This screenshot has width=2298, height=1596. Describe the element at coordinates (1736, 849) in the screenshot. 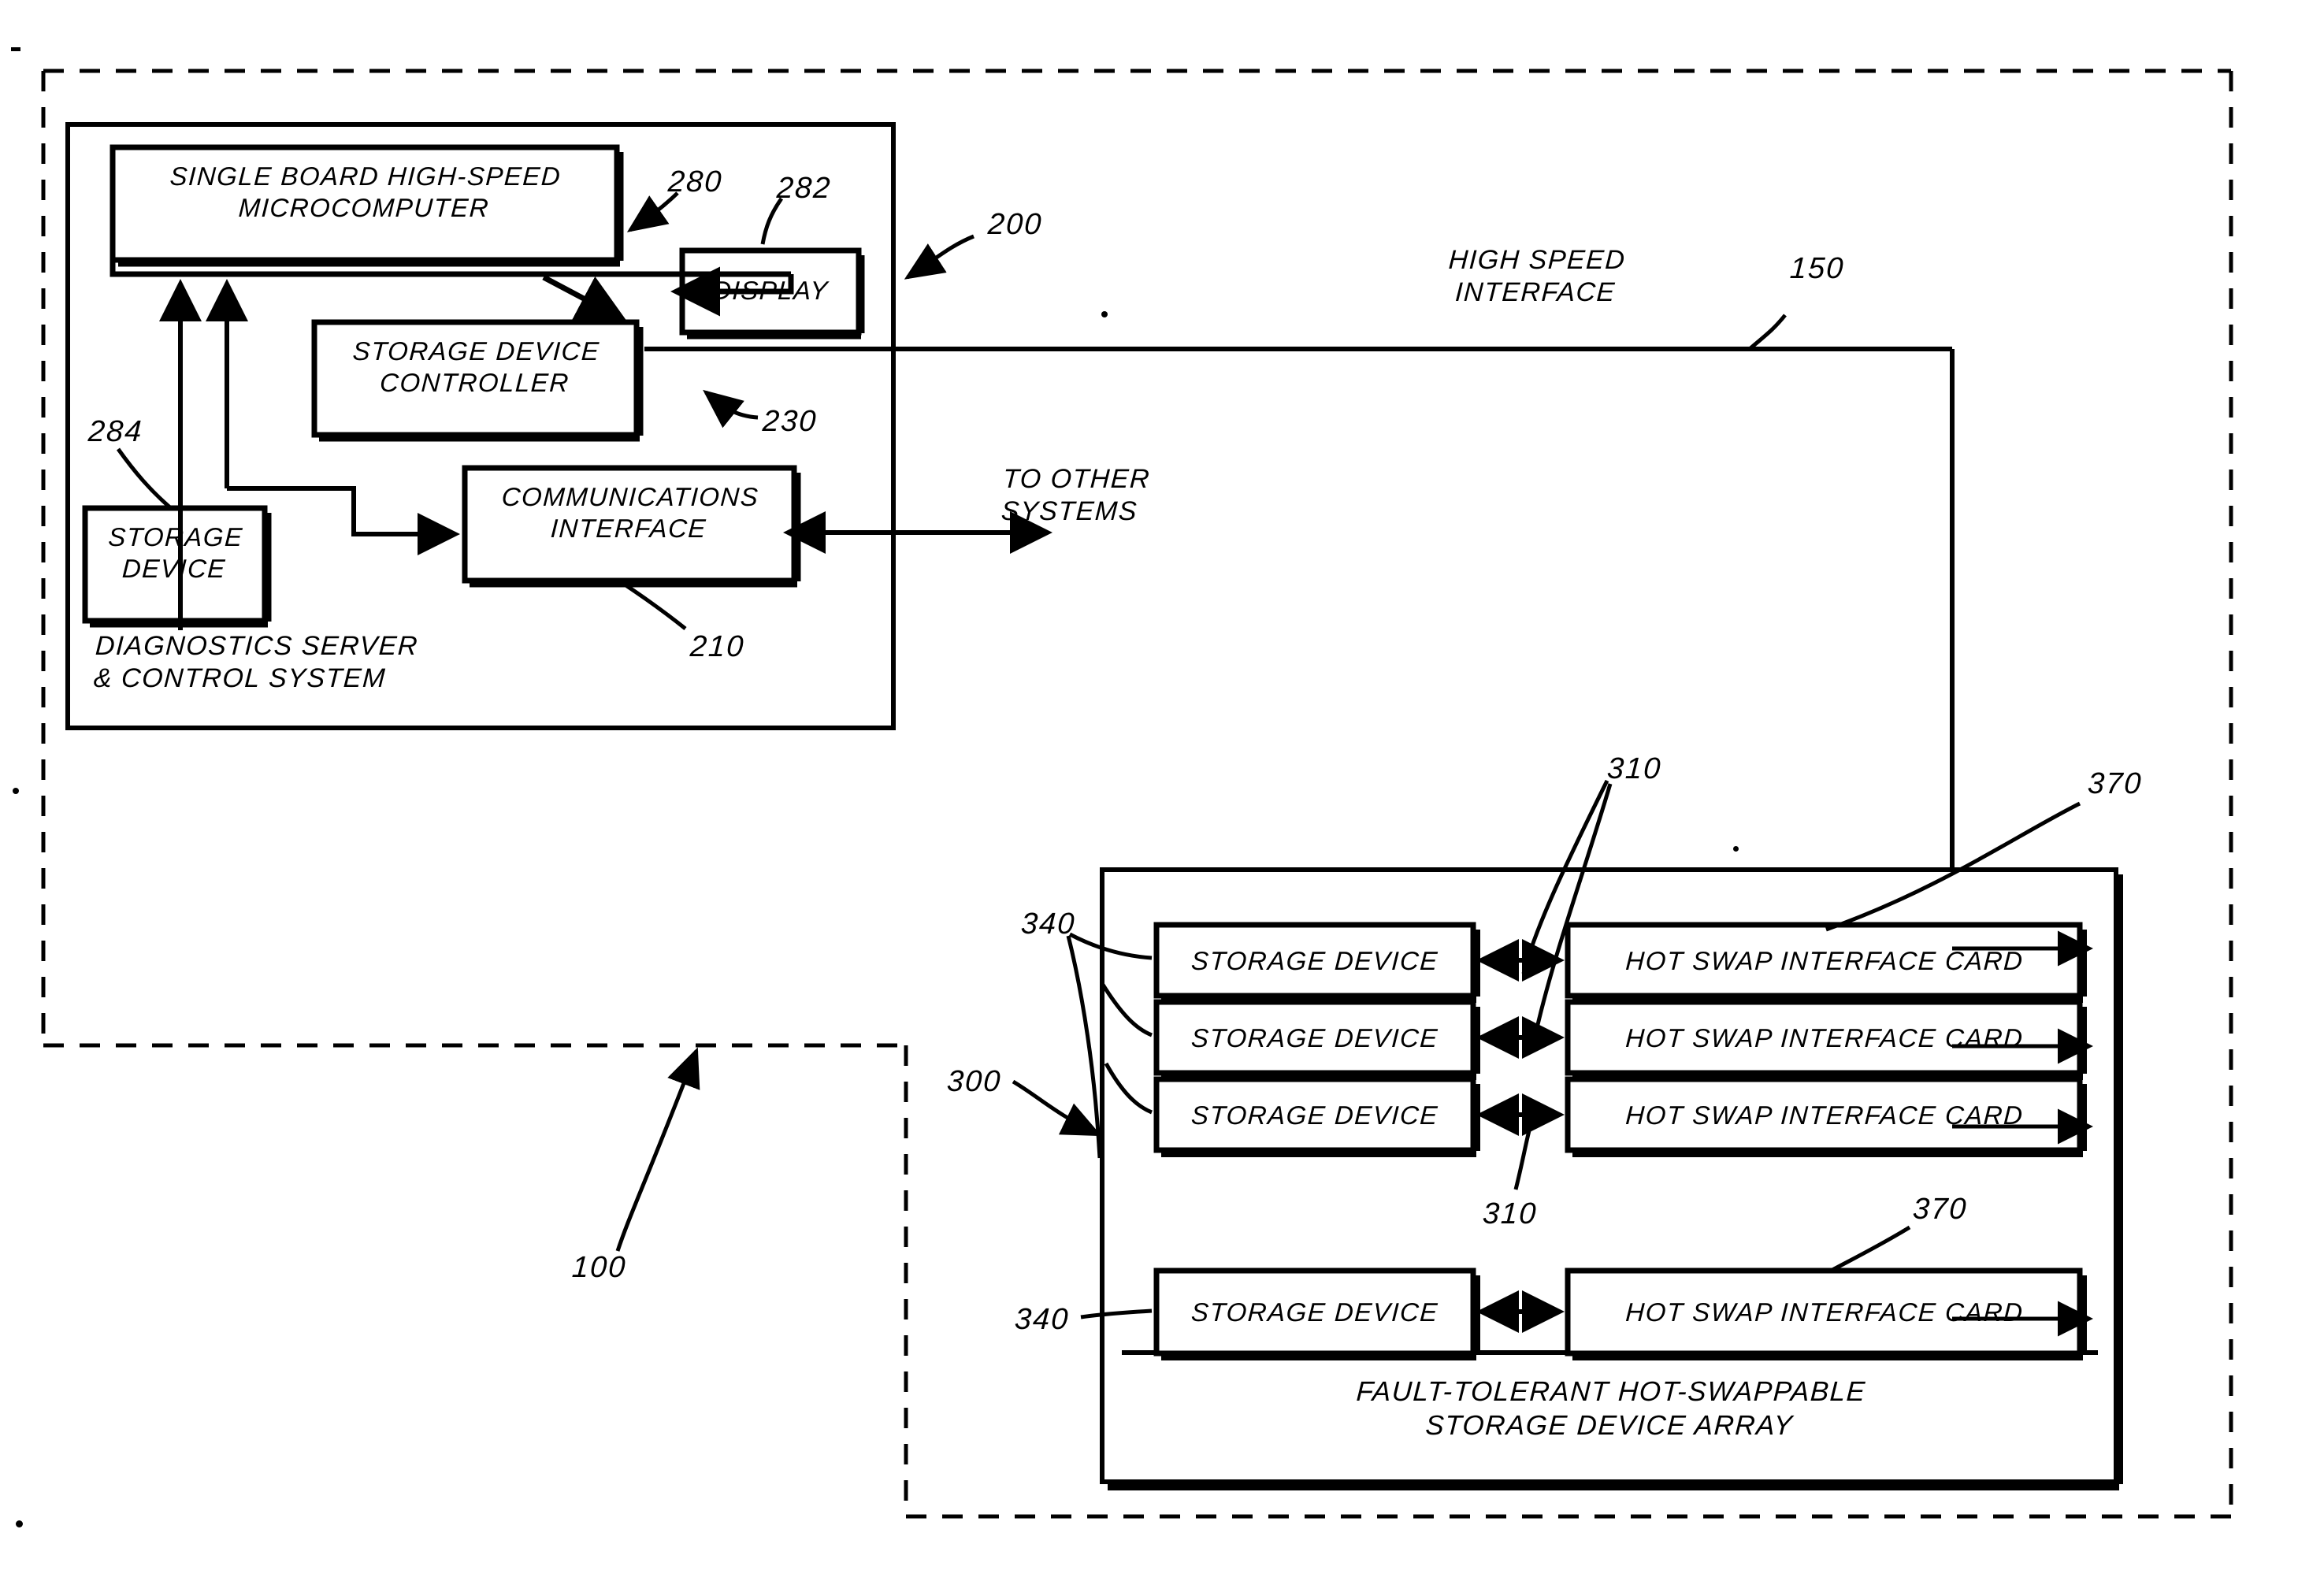

I see `scan-artifact-upper-right` at that location.